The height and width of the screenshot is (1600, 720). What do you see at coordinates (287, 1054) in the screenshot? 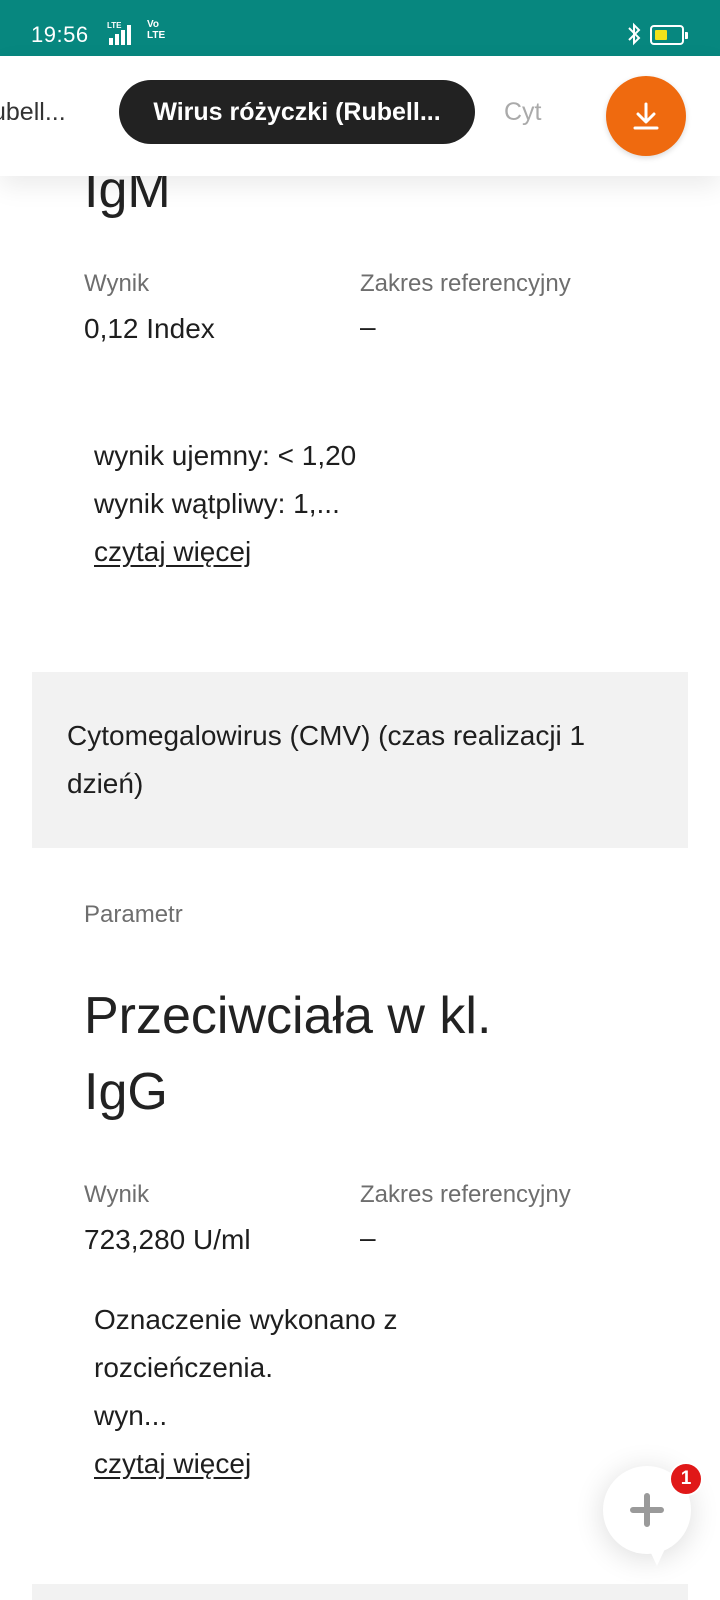
I see `param-title: Przeciwciała w kl. IgG` at bounding box center [287, 1054].